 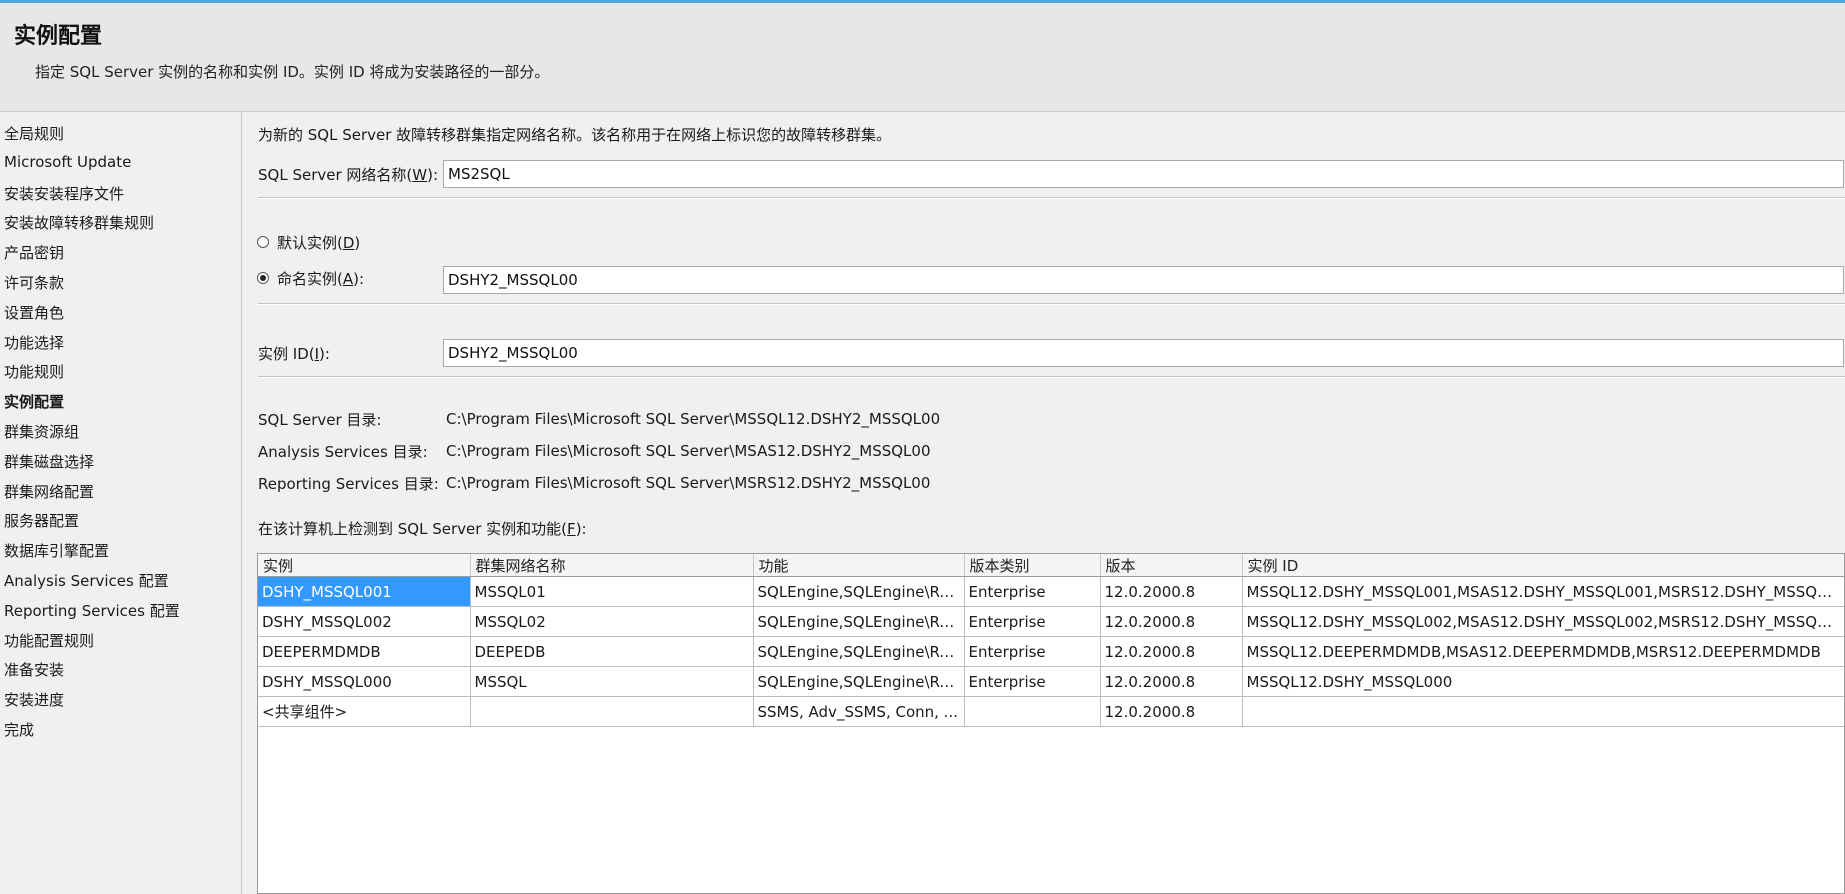 What do you see at coordinates (34, 699) in the screenshot?
I see `sidebar-item: 安装进度` at bounding box center [34, 699].